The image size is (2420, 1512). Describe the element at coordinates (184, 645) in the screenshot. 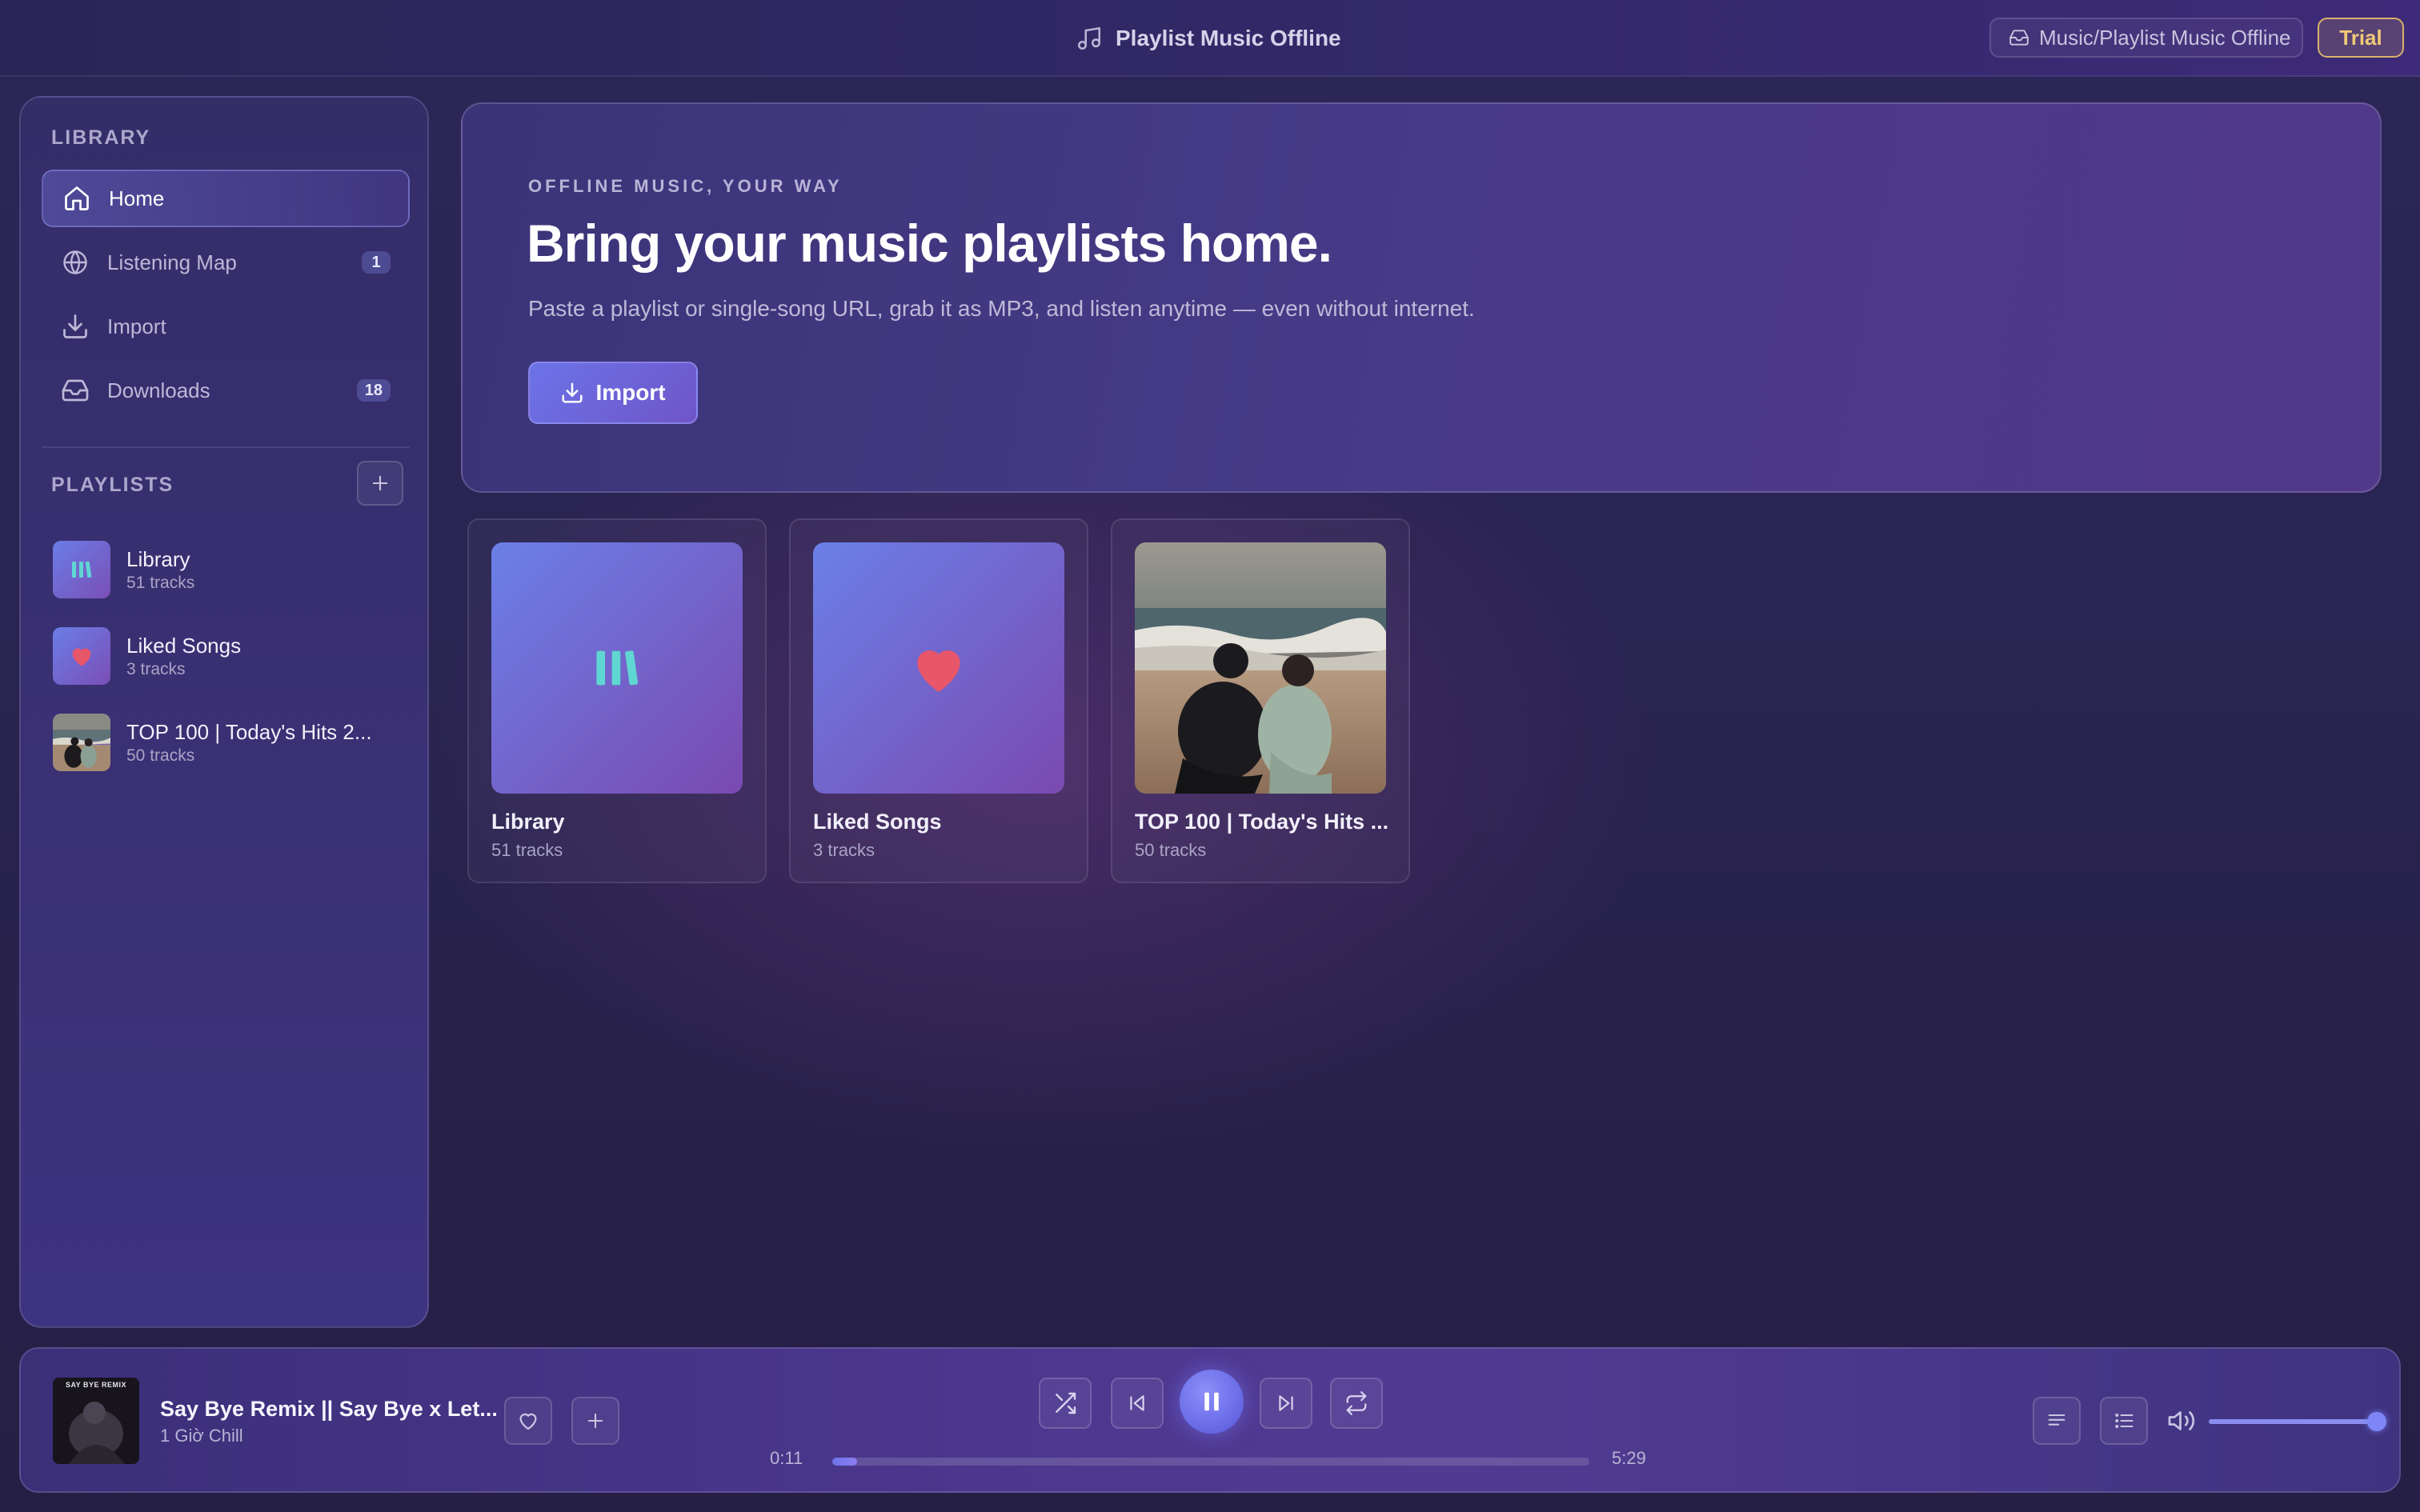

I see `playlist-name: Liked Songs` at that location.